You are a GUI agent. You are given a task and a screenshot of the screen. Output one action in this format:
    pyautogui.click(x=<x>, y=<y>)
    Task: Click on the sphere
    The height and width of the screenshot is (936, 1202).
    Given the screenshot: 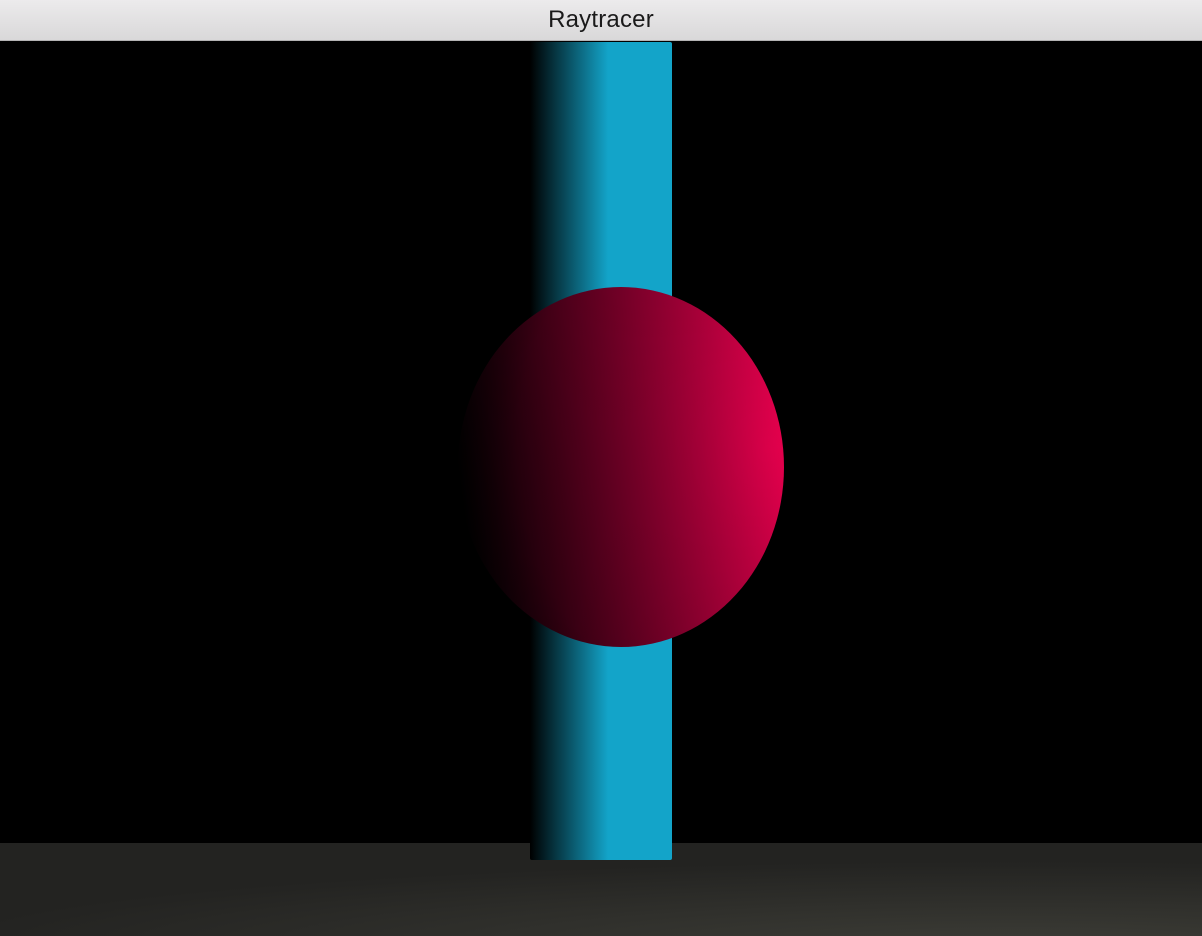 What is the action you would take?
    pyautogui.click(x=621, y=467)
    